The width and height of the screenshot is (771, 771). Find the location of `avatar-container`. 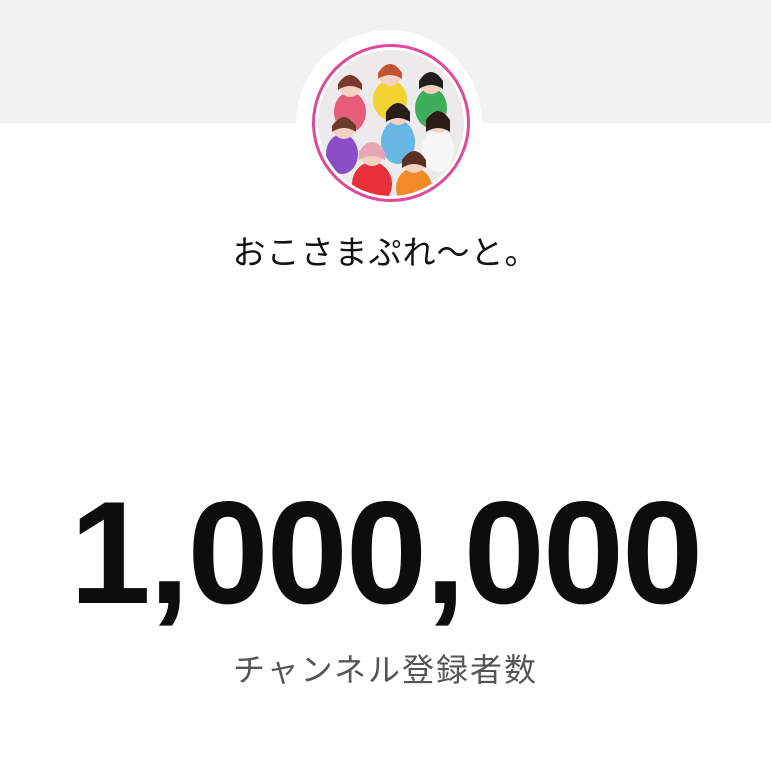

avatar-container is located at coordinates (389, 123).